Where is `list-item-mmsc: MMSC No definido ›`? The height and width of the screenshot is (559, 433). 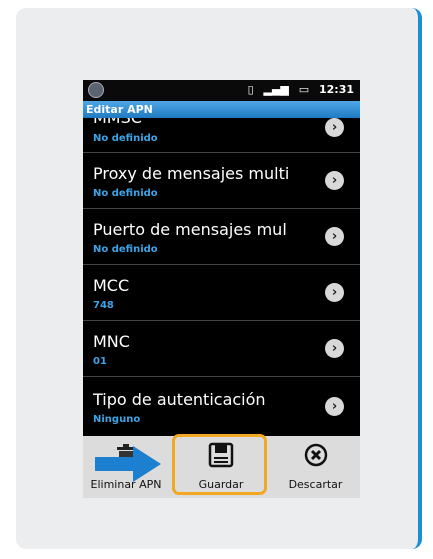 list-item-mmsc: MMSC No definido › is located at coordinates (221, 135).